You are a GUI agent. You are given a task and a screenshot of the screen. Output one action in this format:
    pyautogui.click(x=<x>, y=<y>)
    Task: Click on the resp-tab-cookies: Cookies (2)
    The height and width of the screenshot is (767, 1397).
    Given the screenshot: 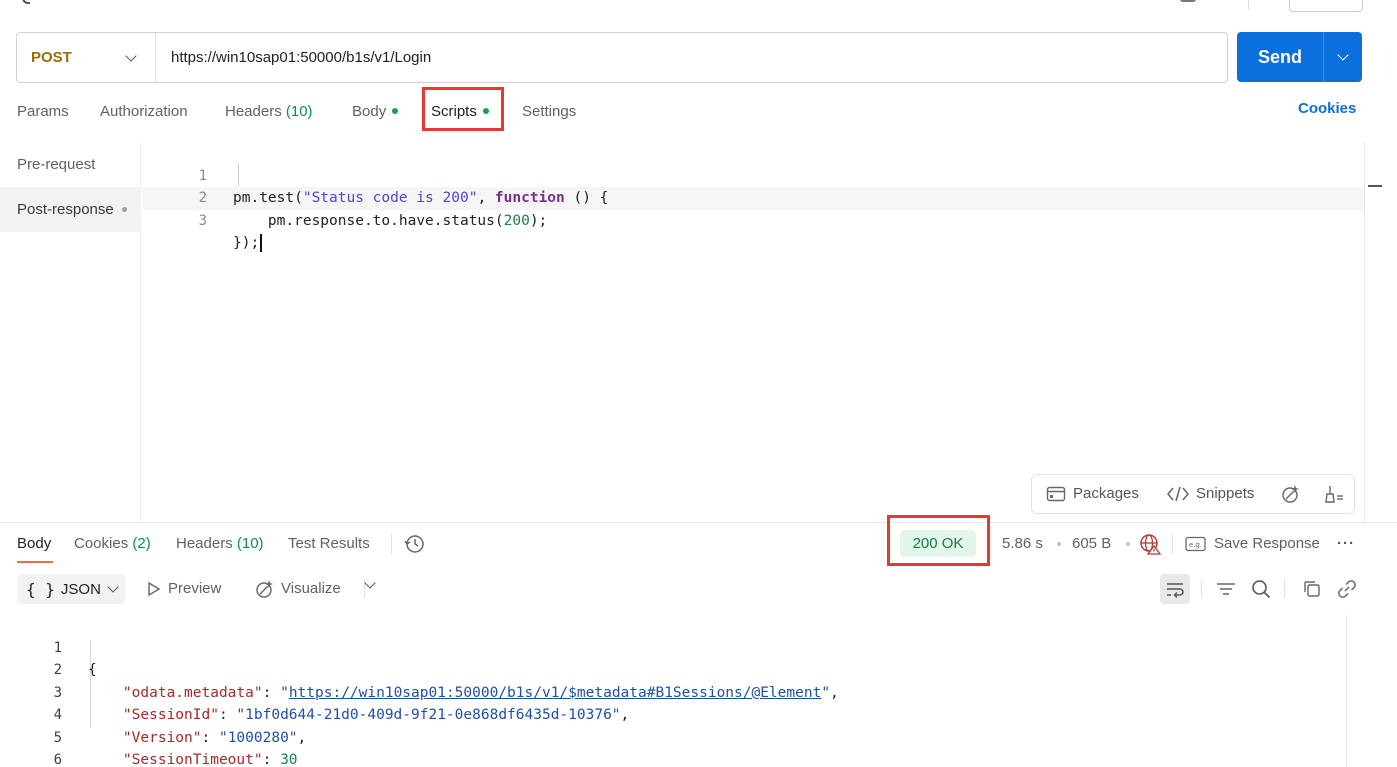 What is the action you would take?
    pyautogui.click(x=112, y=544)
    